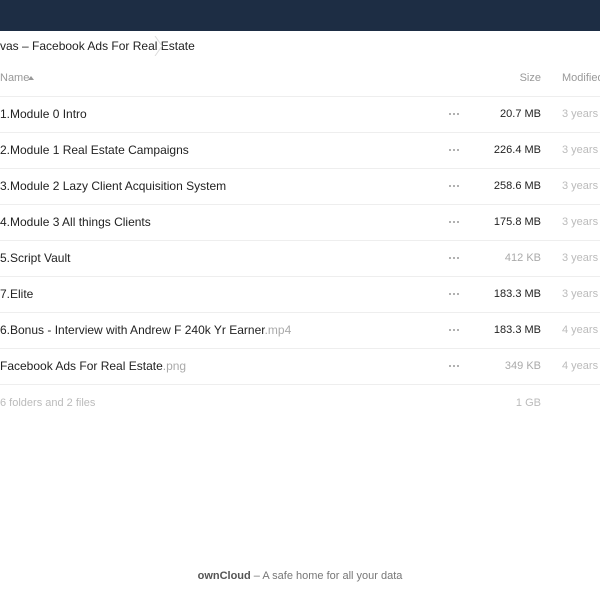  What do you see at coordinates (581, 78) in the screenshot?
I see `column-header-modified: Modified` at bounding box center [581, 78].